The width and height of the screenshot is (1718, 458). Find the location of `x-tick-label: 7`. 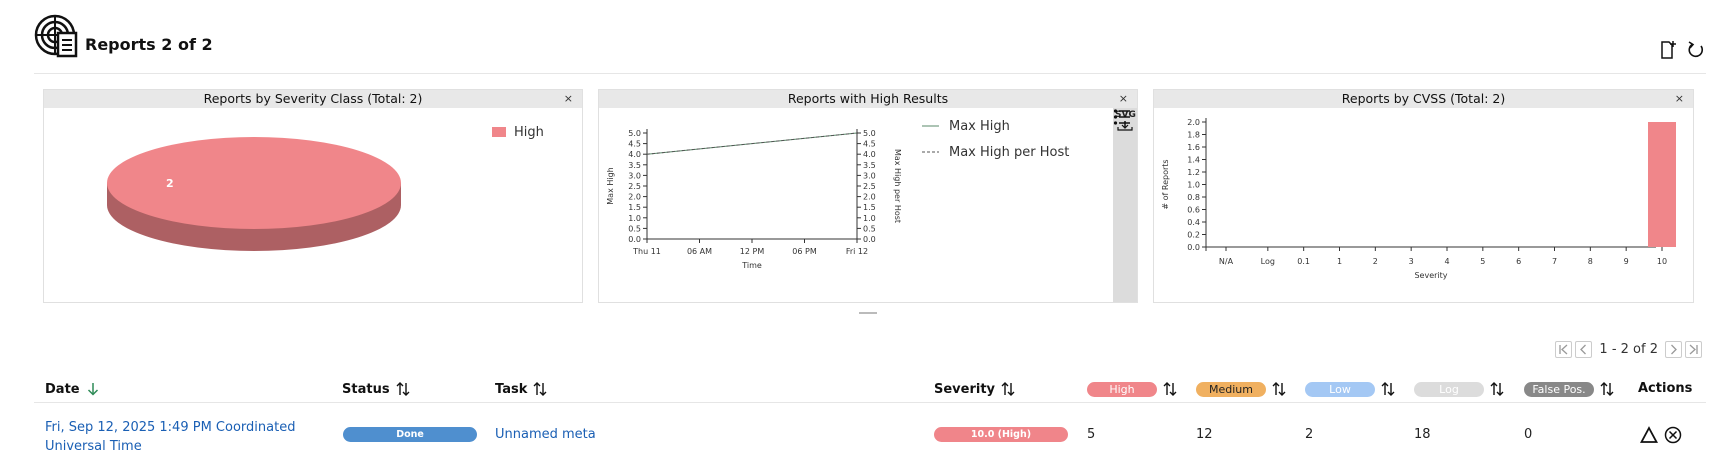

x-tick-label: 7 is located at coordinates (1554, 261).